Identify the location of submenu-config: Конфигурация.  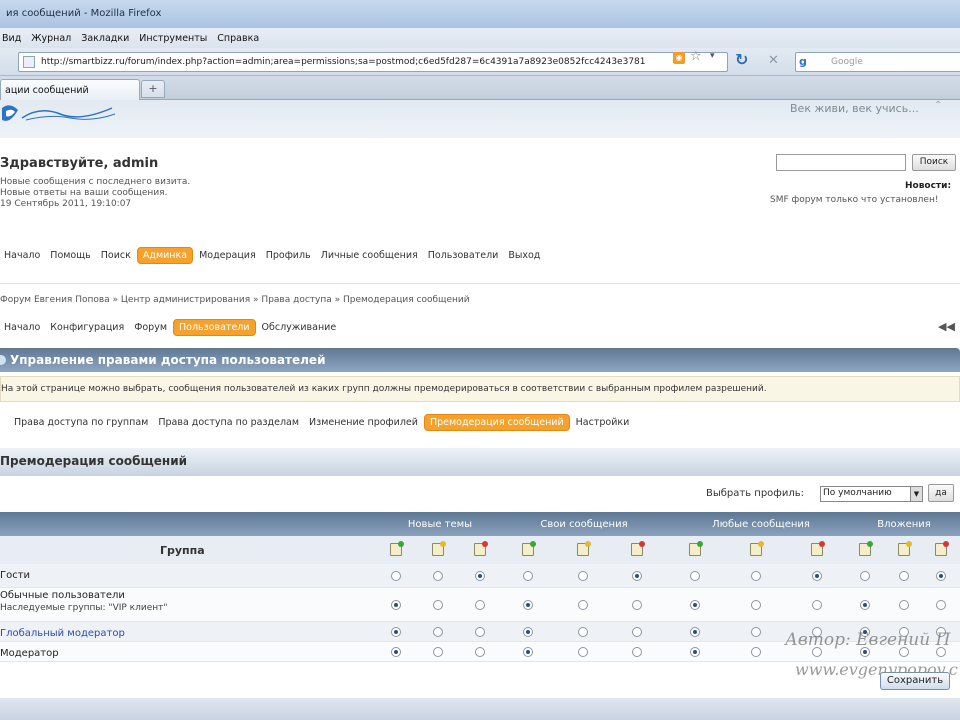
(87, 327).